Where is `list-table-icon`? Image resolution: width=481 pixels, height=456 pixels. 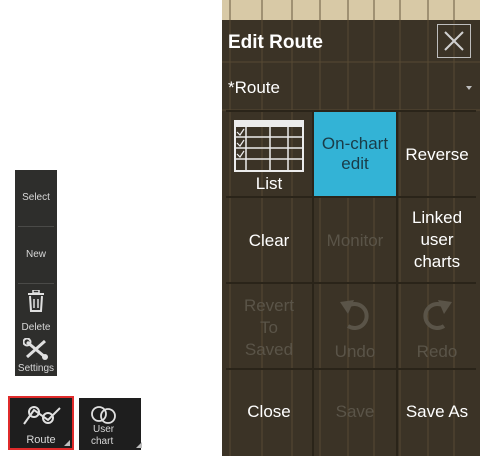 list-table-icon is located at coordinates (269, 148).